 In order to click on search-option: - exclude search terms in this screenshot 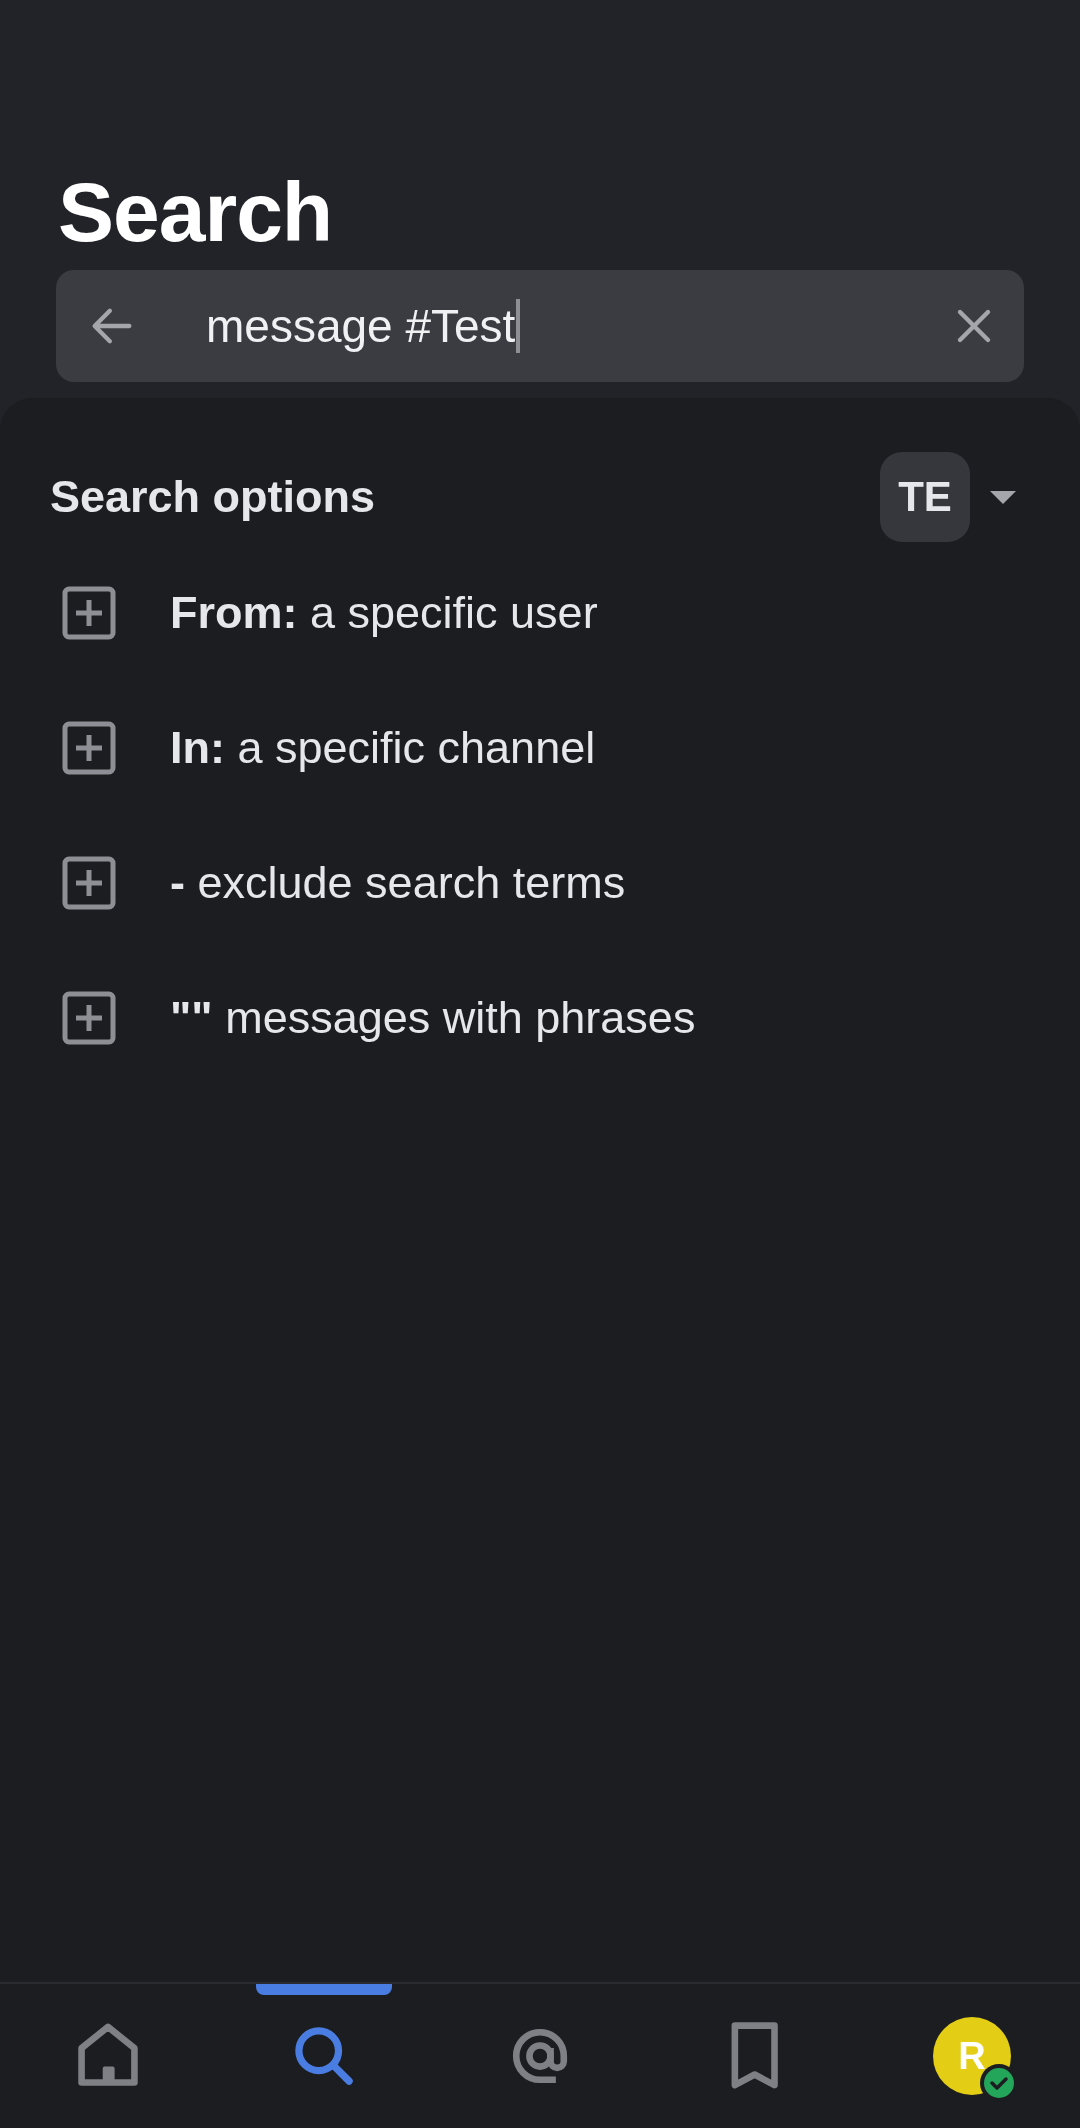, I will do `click(398, 883)`.